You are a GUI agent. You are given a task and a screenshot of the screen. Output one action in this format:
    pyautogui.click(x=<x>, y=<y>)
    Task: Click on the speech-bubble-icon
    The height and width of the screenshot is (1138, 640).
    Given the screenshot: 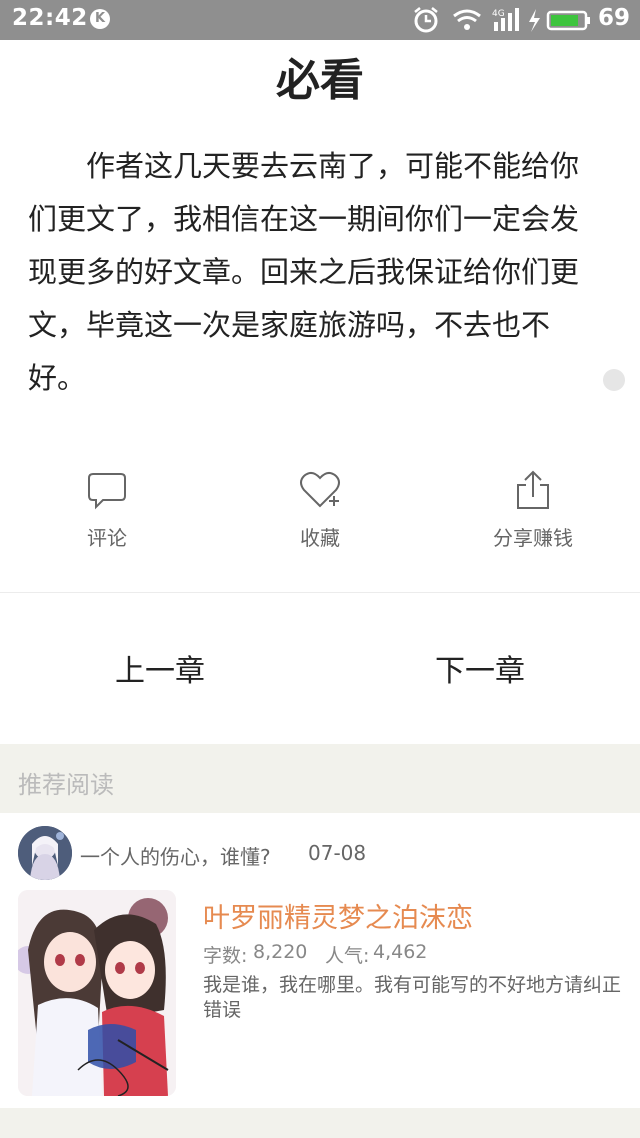 What is the action you would take?
    pyautogui.click(x=107, y=491)
    